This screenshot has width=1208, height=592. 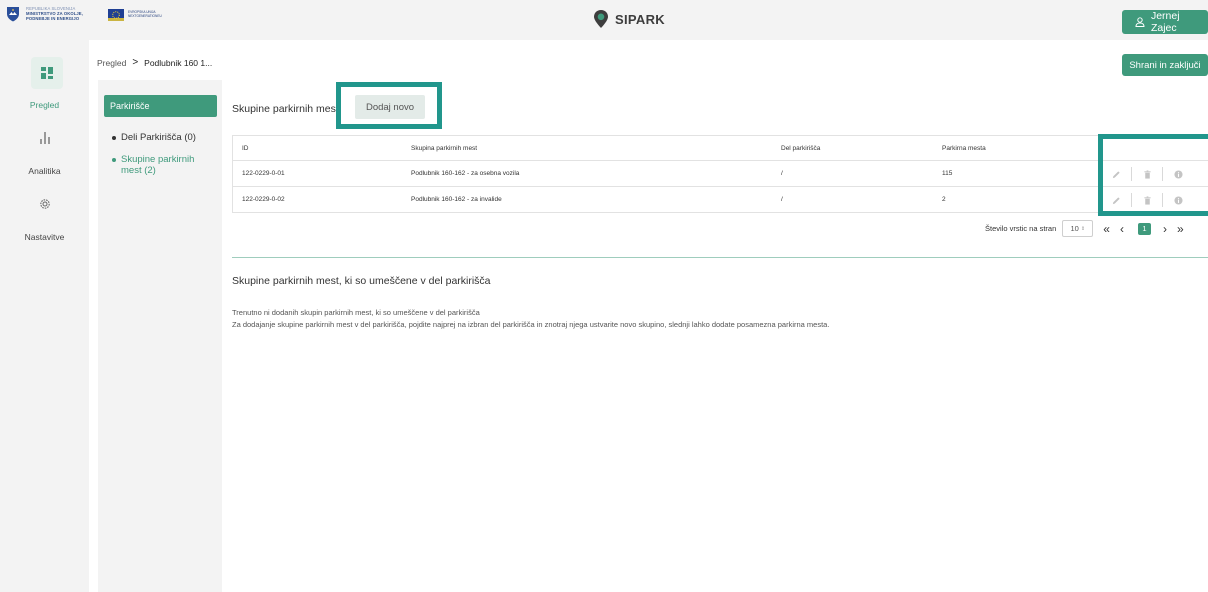 I want to click on nav-item-analitika: Analitika, so click(x=44, y=171).